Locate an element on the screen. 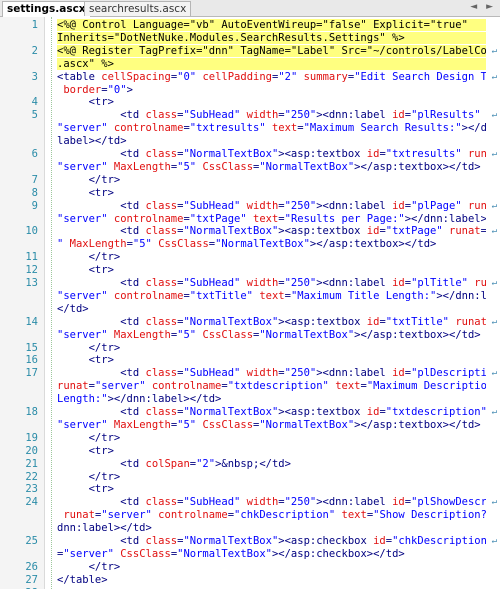 The width and height of the screenshot is (500, 589). code-line: 8 <tr> is located at coordinates (250, 193).